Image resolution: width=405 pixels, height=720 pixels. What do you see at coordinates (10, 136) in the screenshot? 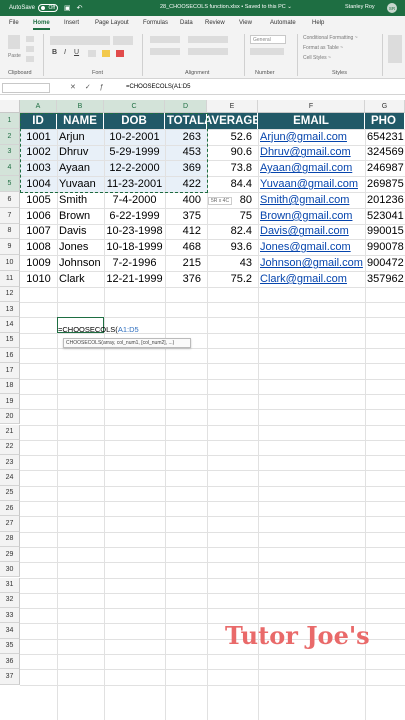
I see `row-header-2: 2` at bounding box center [10, 136].